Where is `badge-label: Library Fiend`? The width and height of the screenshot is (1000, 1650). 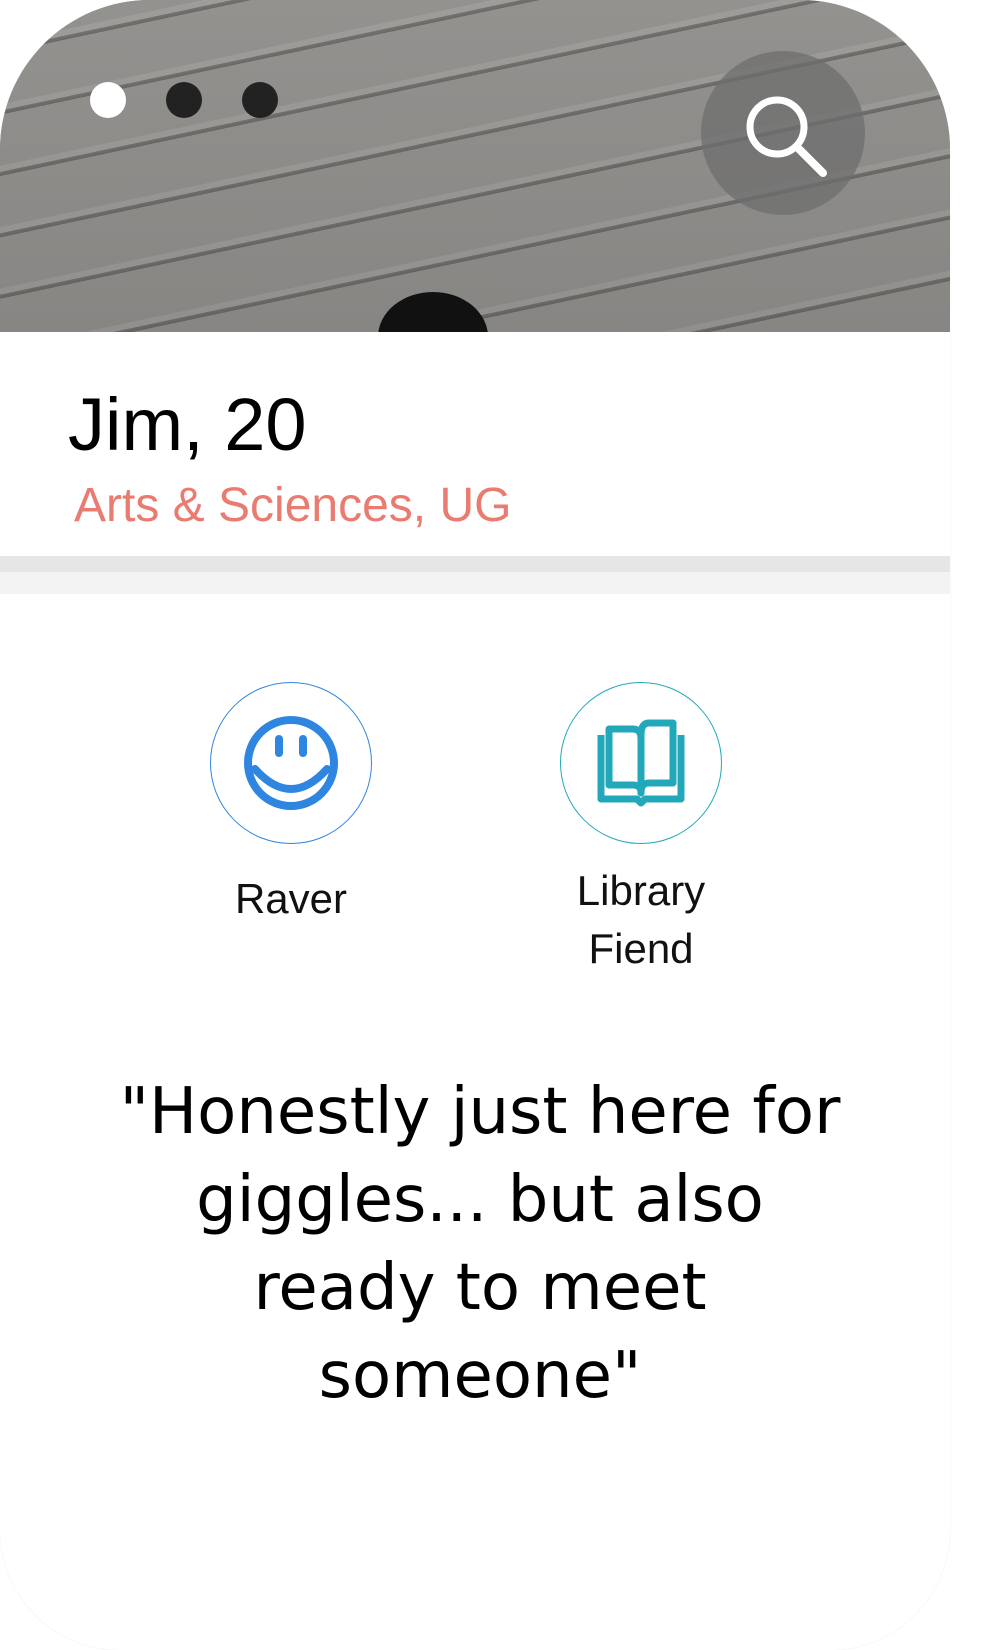
badge-label: Library Fiend is located at coordinates (641, 919).